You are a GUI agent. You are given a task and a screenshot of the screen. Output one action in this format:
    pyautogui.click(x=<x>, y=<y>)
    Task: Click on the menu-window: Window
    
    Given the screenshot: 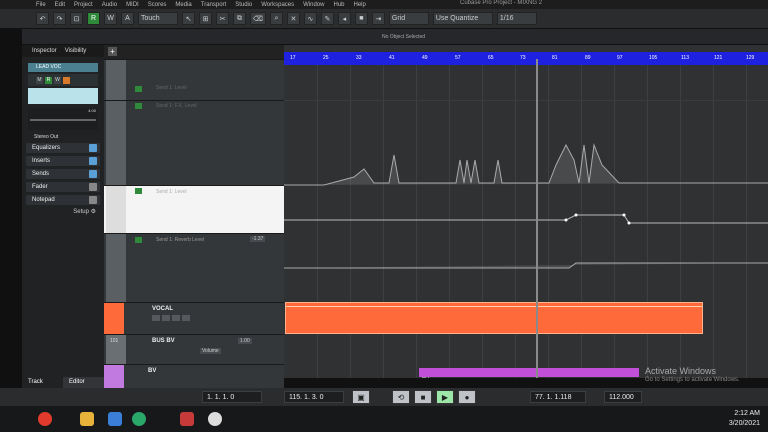 What is the action you would take?
    pyautogui.click(x=313, y=5)
    